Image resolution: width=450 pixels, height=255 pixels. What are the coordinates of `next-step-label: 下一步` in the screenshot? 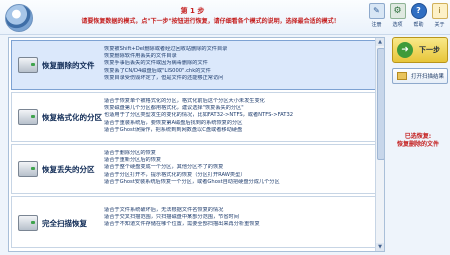 It's located at (429, 50).